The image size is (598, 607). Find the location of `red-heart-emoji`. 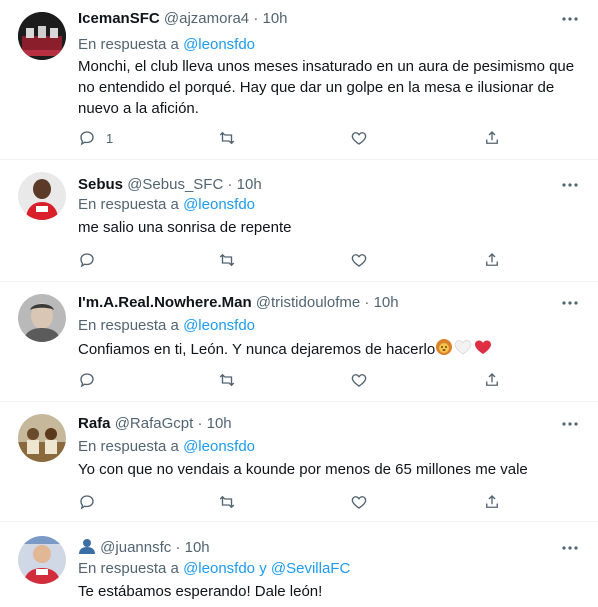

red-heart-emoji is located at coordinates (483, 350).